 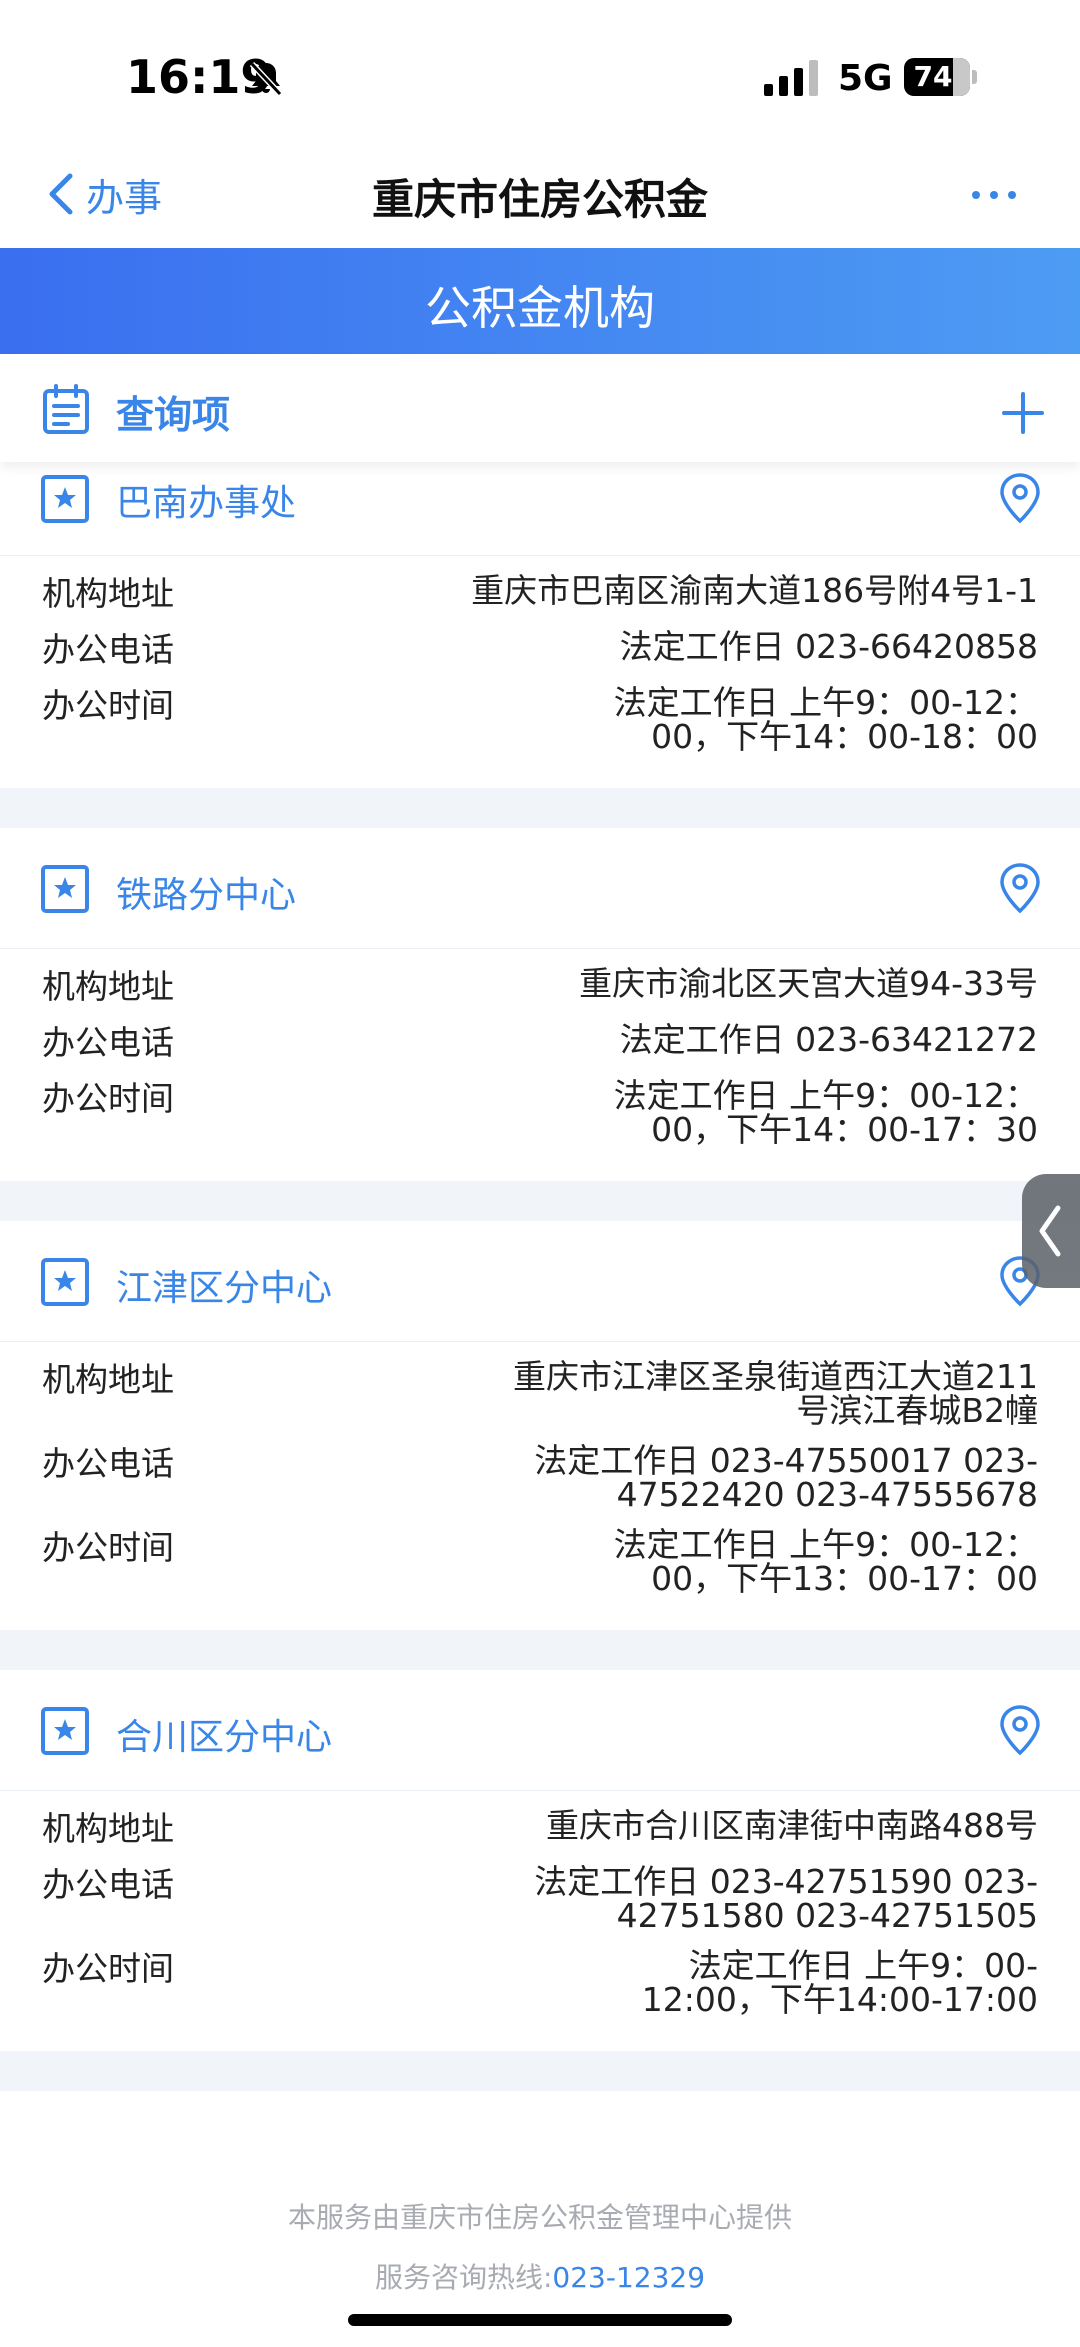 I want to click on hotline-number: 023-12329, so click(x=628, y=2277).